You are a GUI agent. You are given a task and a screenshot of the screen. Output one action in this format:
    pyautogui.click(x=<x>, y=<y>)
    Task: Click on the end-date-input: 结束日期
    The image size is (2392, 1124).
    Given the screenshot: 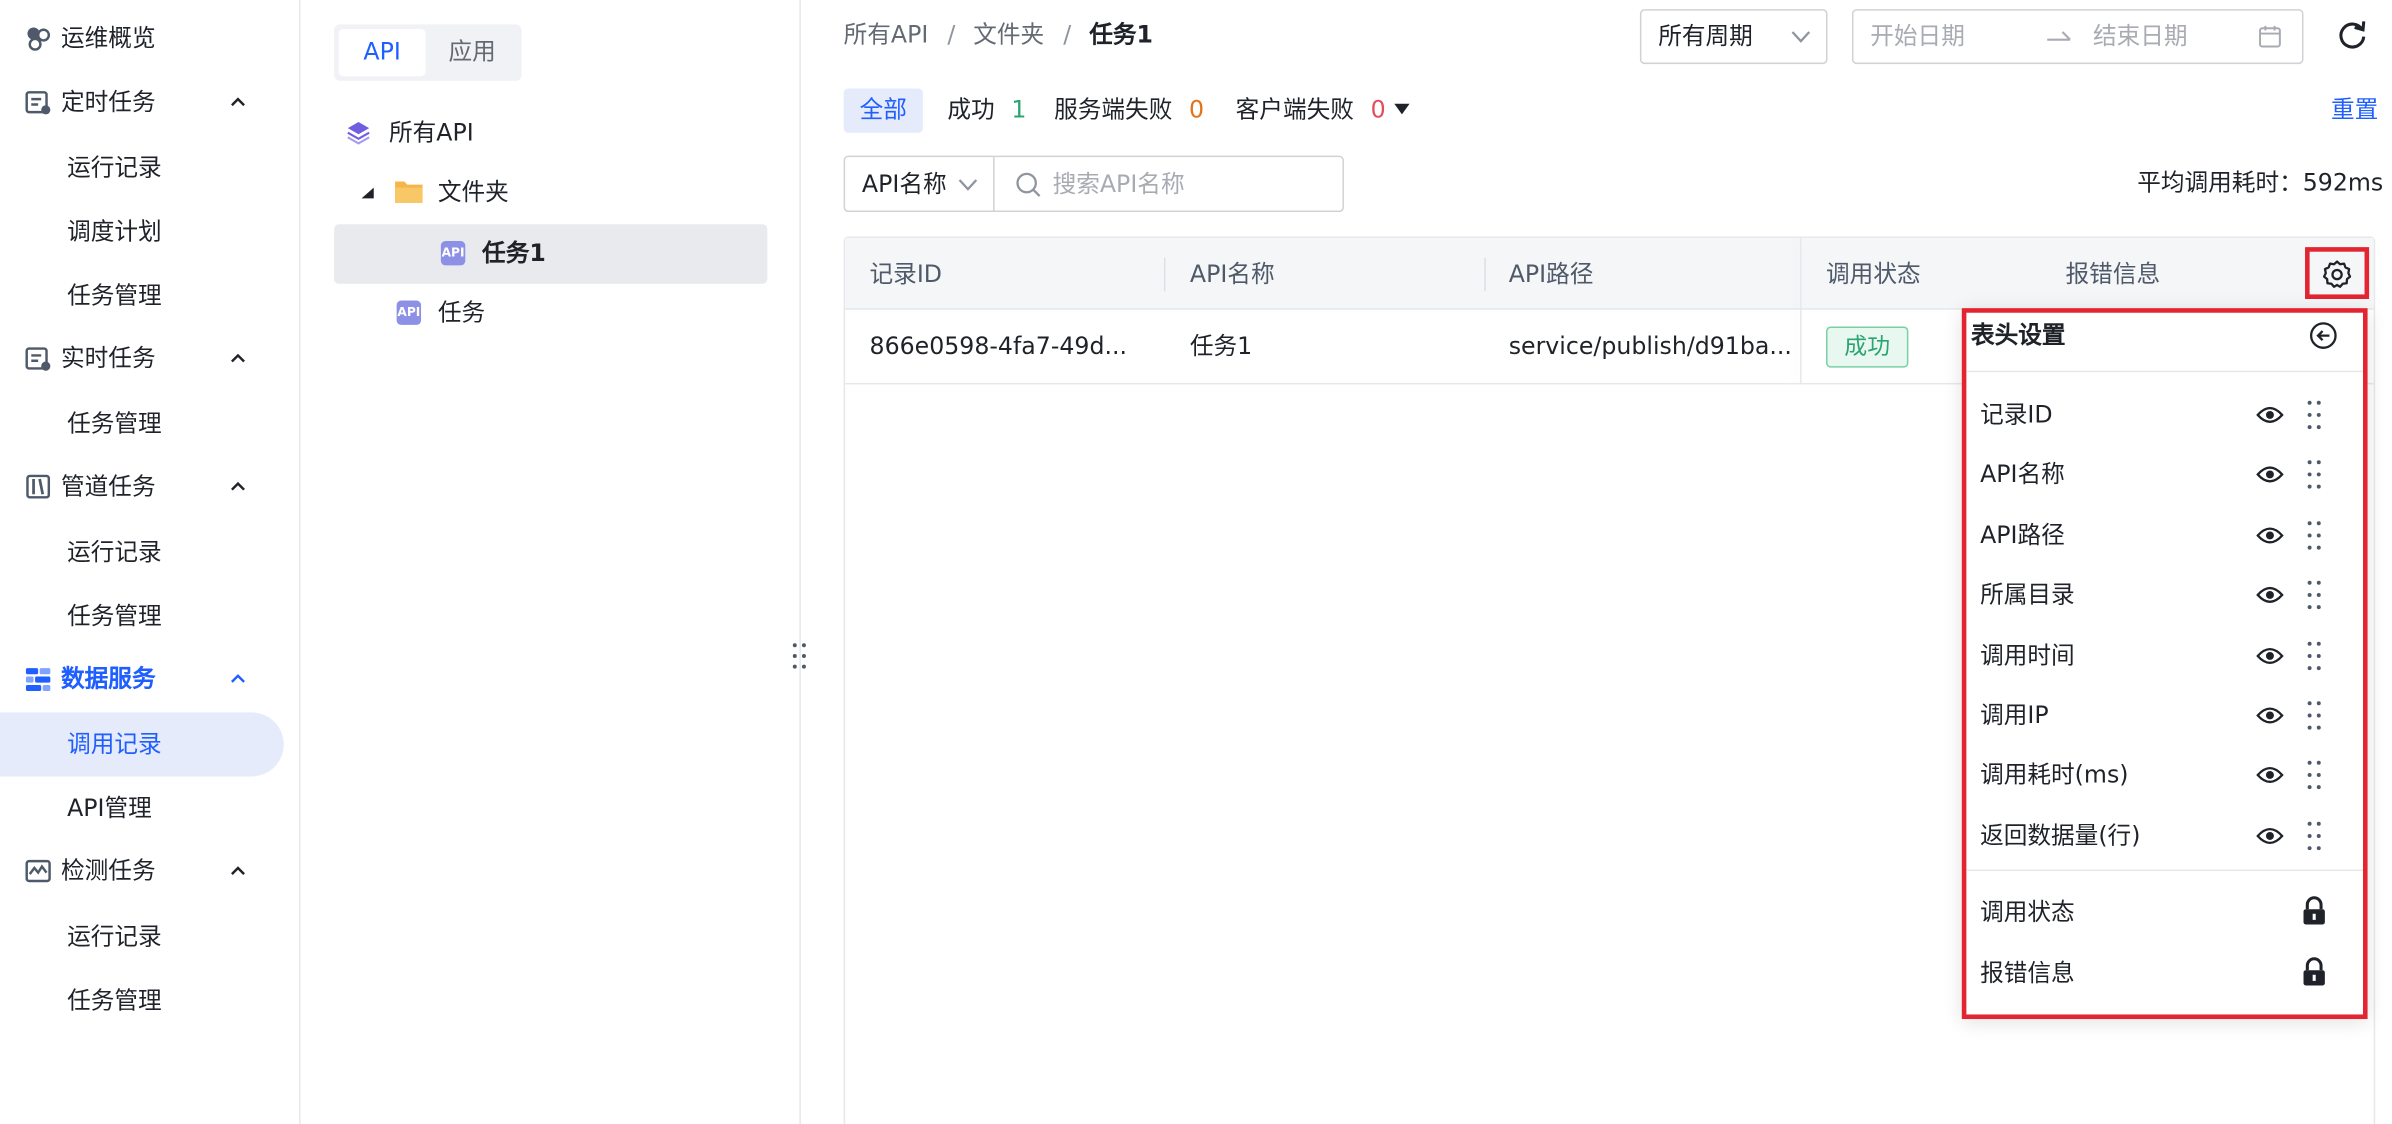 What is the action you would take?
    pyautogui.click(x=2140, y=36)
    